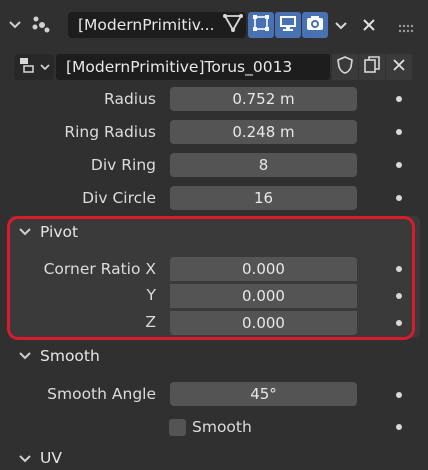 The height and width of the screenshot is (470, 428). What do you see at coordinates (119, 198) in the screenshot?
I see `div-circle-label: Div Circle` at bounding box center [119, 198].